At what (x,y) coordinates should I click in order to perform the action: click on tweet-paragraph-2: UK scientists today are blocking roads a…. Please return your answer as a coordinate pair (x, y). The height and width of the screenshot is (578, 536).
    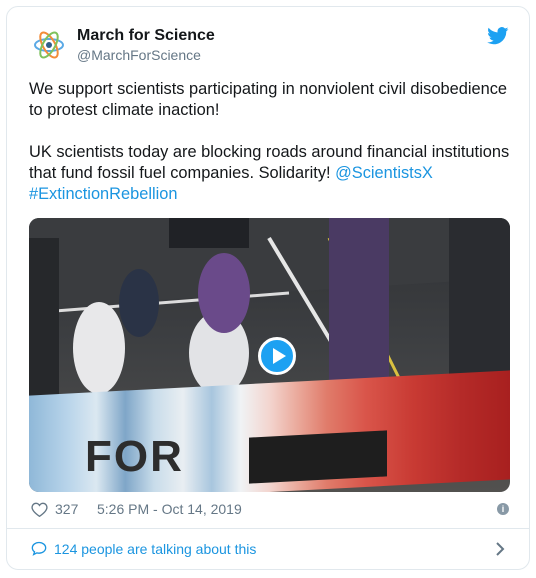
    Looking at the image, I should click on (270, 173).